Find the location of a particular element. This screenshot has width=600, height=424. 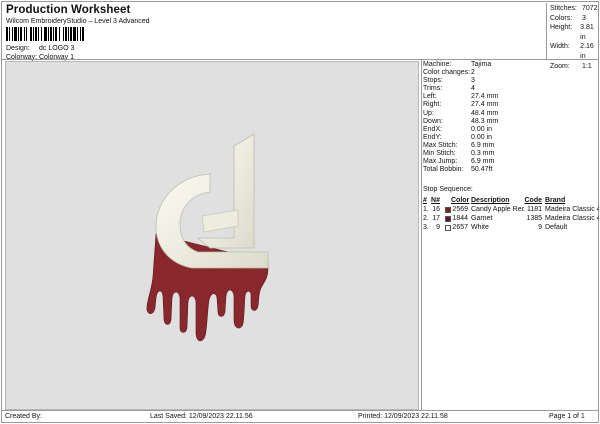

machine-info-row: Machine: Tajima is located at coordinates (460, 65).